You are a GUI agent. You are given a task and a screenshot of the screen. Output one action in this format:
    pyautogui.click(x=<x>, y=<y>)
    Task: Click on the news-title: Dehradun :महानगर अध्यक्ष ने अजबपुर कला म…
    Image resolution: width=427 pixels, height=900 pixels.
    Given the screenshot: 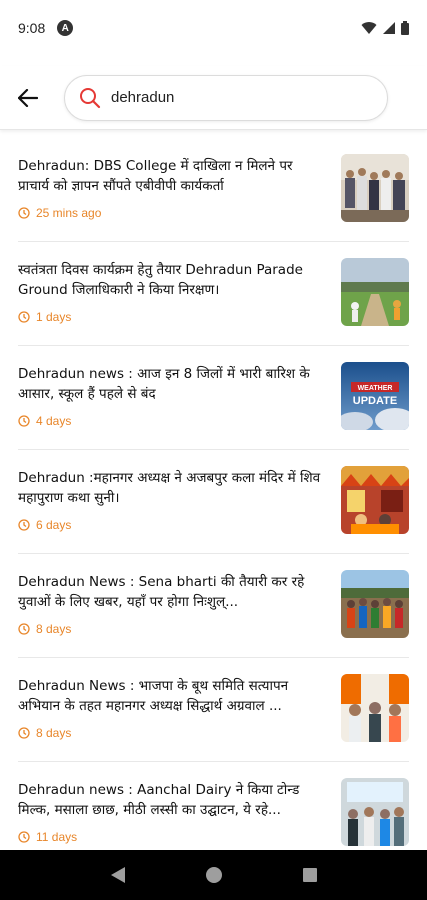 What is the action you would take?
    pyautogui.click(x=169, y=488)
    